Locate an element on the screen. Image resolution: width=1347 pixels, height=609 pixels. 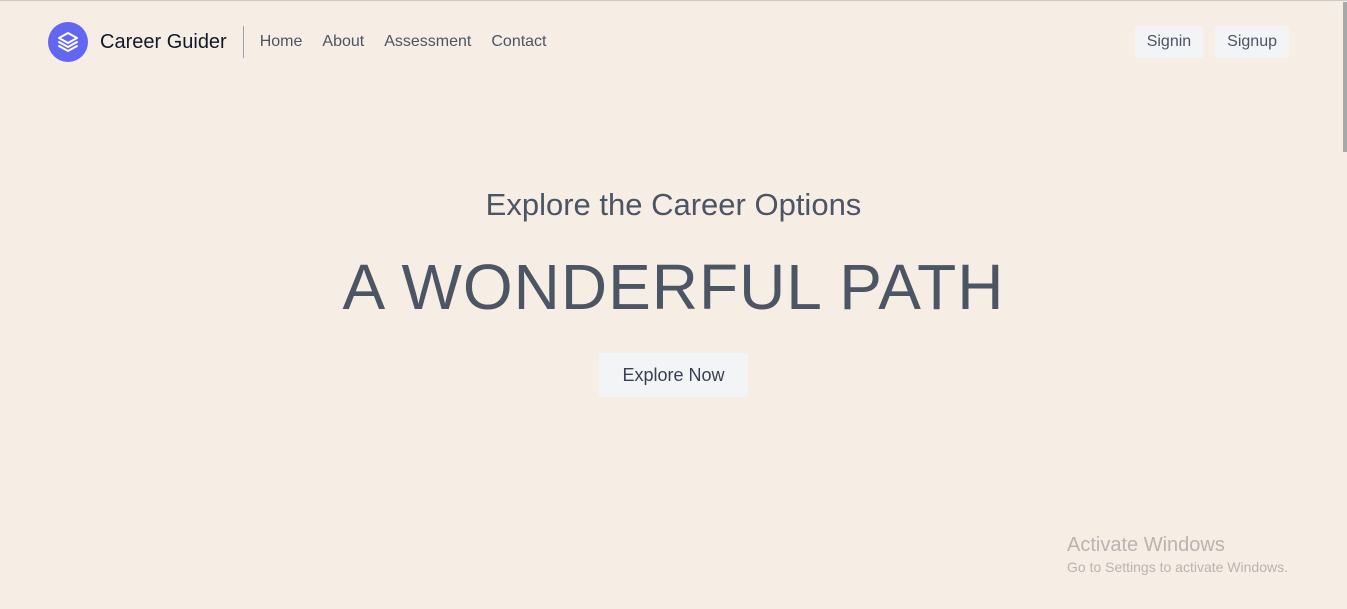
brand-name: Career Guider is located at coordinates (163, 41).